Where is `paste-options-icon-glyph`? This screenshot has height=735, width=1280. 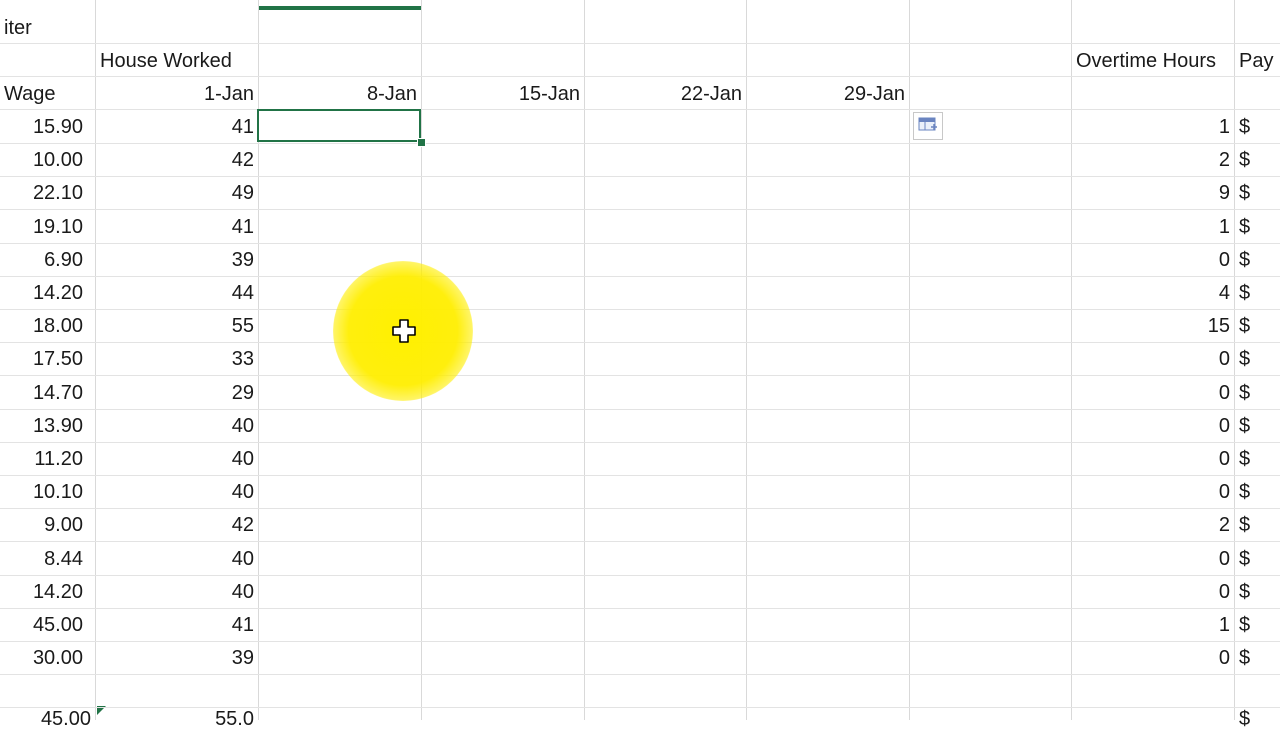
paste-options-icon-glyph is located at coordinates (927, 124).